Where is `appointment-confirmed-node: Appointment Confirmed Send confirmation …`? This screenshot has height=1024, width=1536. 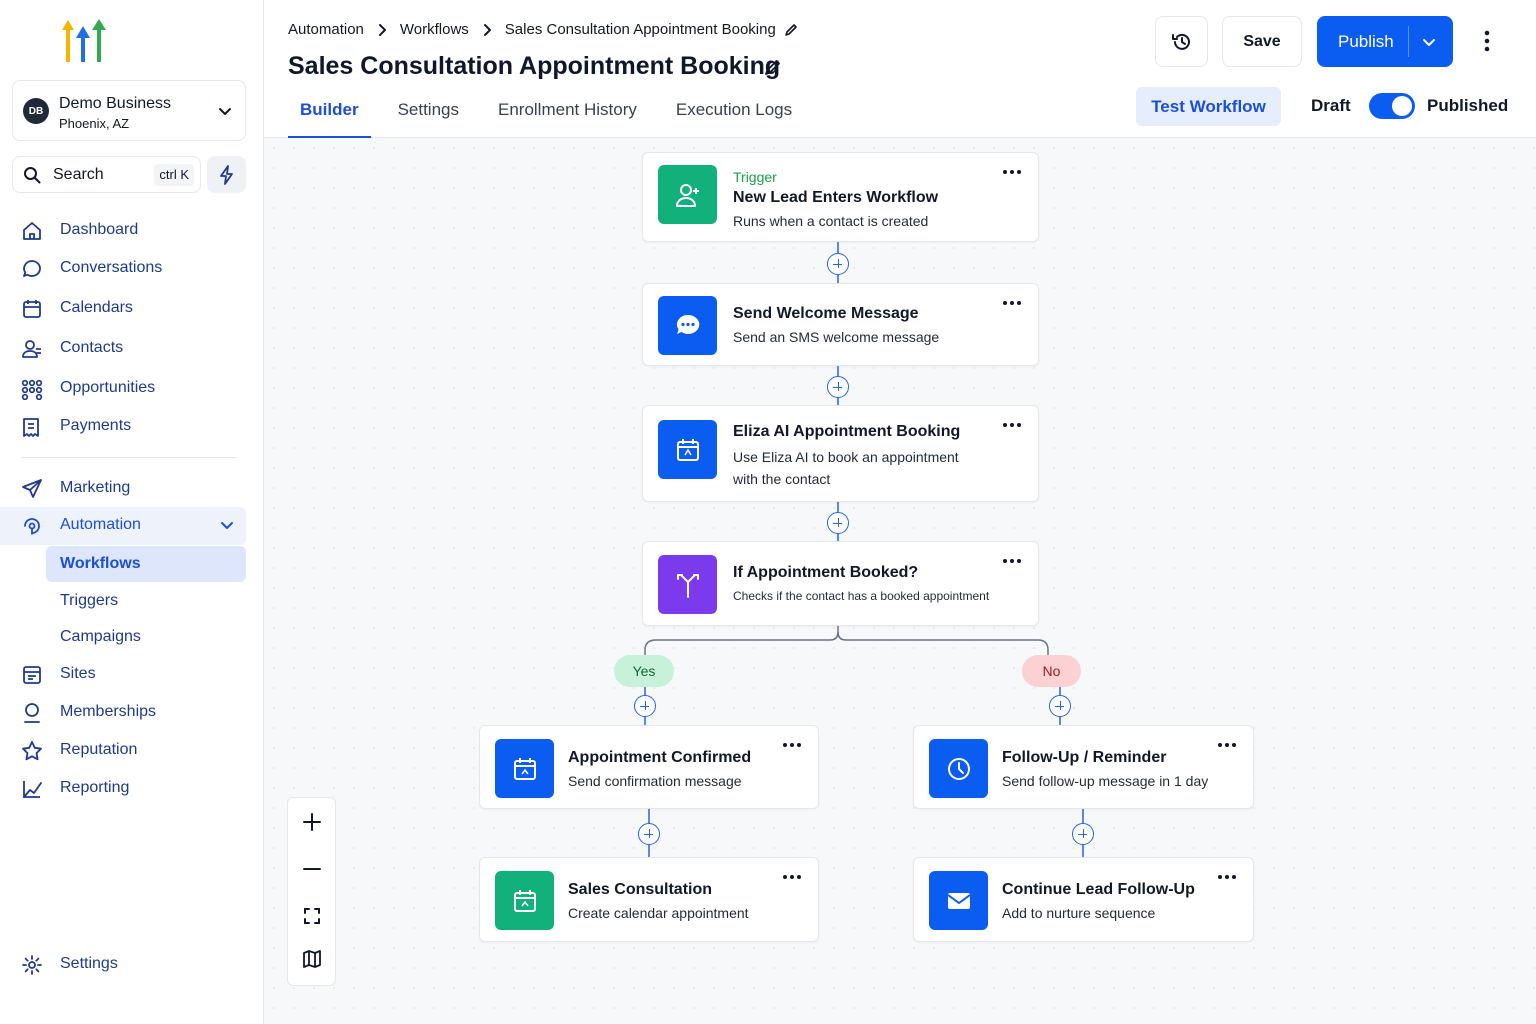
appointment-confirmed-node: Appointment Confirmed Send confirmation … is located at coordinates (649, 767).